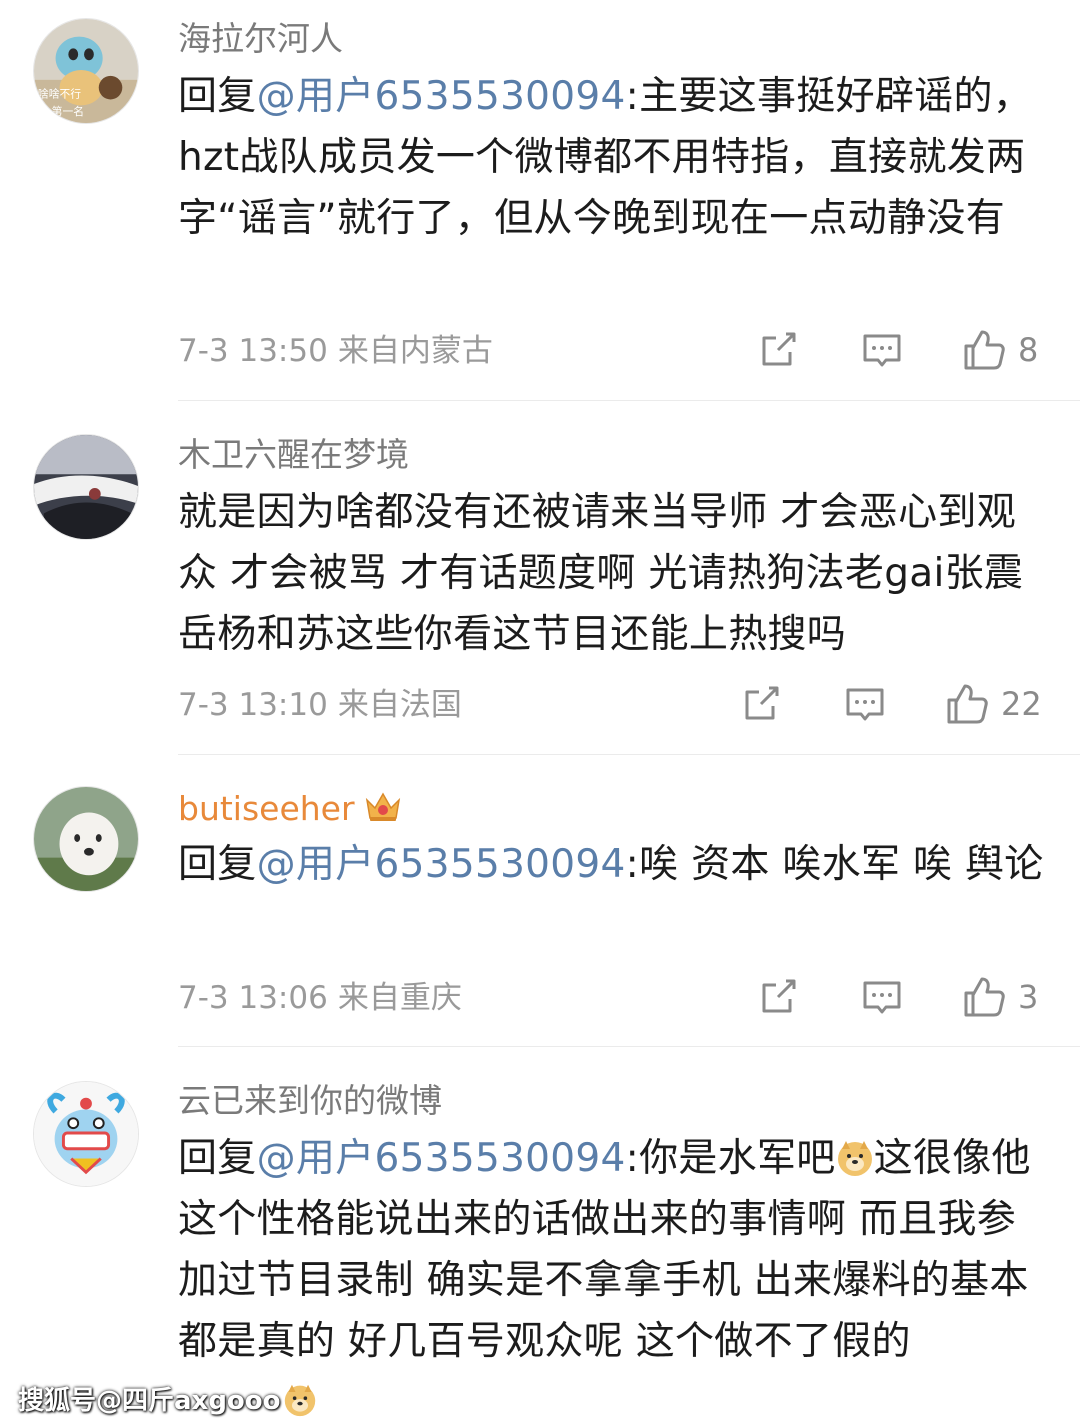  I want to click on comment-body: :唉 资本 唉水军 唉 舆论, so click(834, 864).